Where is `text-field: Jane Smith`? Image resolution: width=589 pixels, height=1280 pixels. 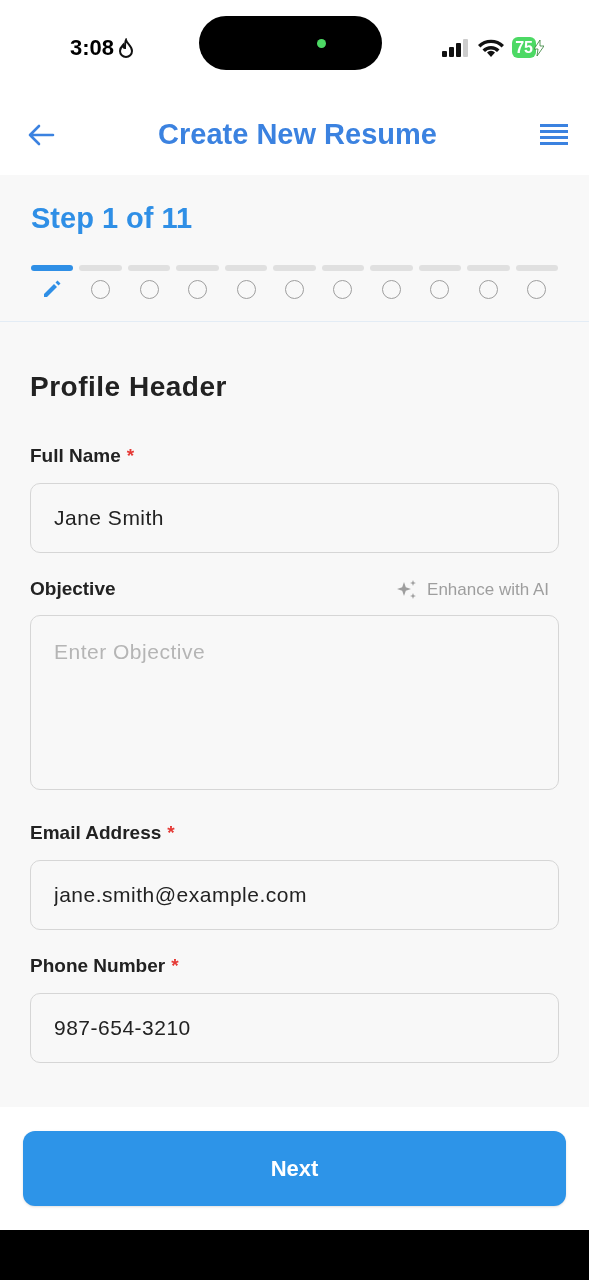
text-field: Jane Smith is located at coordinates (294, 517).